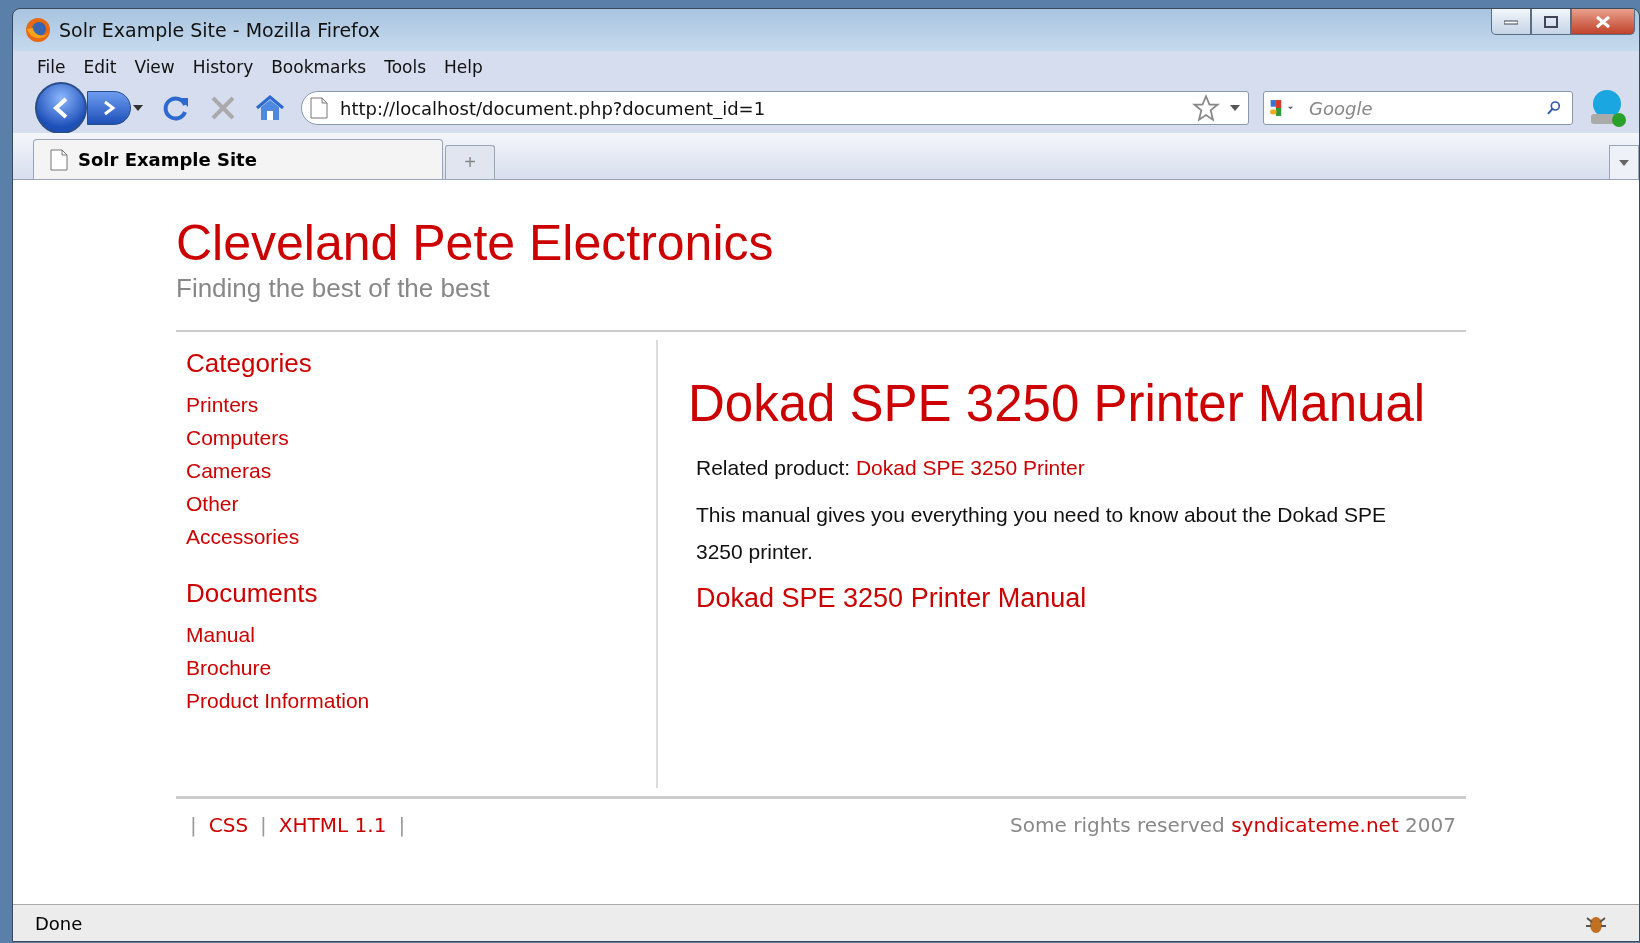 Image resolution: width=1640 pixels, height=943 pixels. What do you see at coordinates (109, 108) in the screenshot?
I see `forward-button` at bounding box center [109, 108].